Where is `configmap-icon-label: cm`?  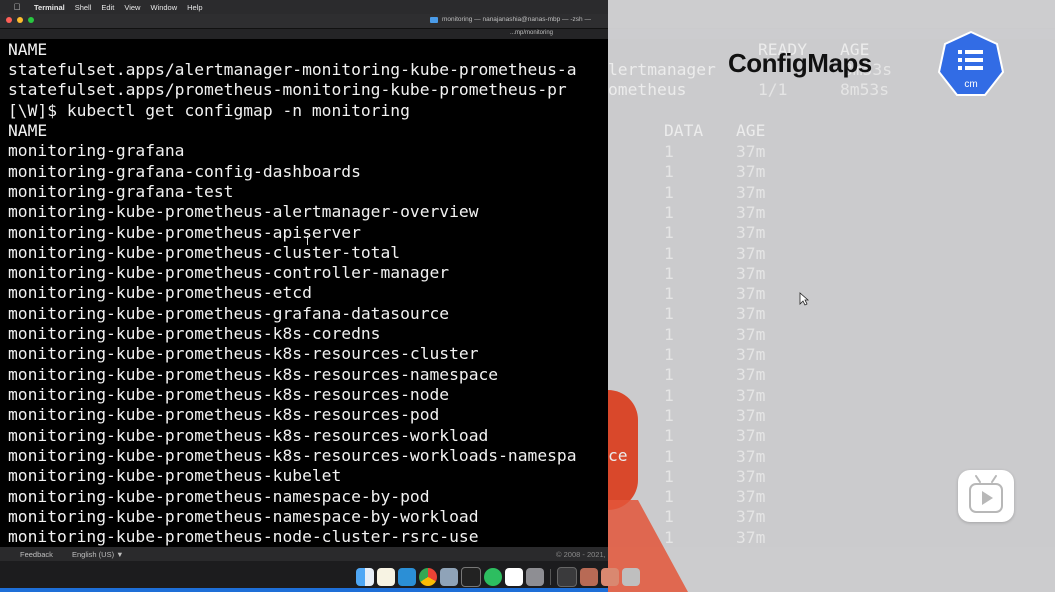 configmap-icon-label: cm is located at coordinates (970, 84).